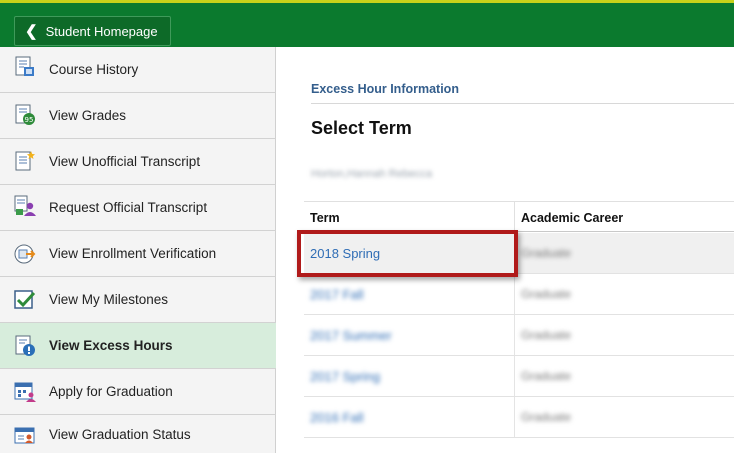 This screenshot has width=734, height=453. What do you see at coordinates (111, 391) in the screenshot?
I see `sidebar-item-label: Apply for Graduation` at bounding box center [111, 391].